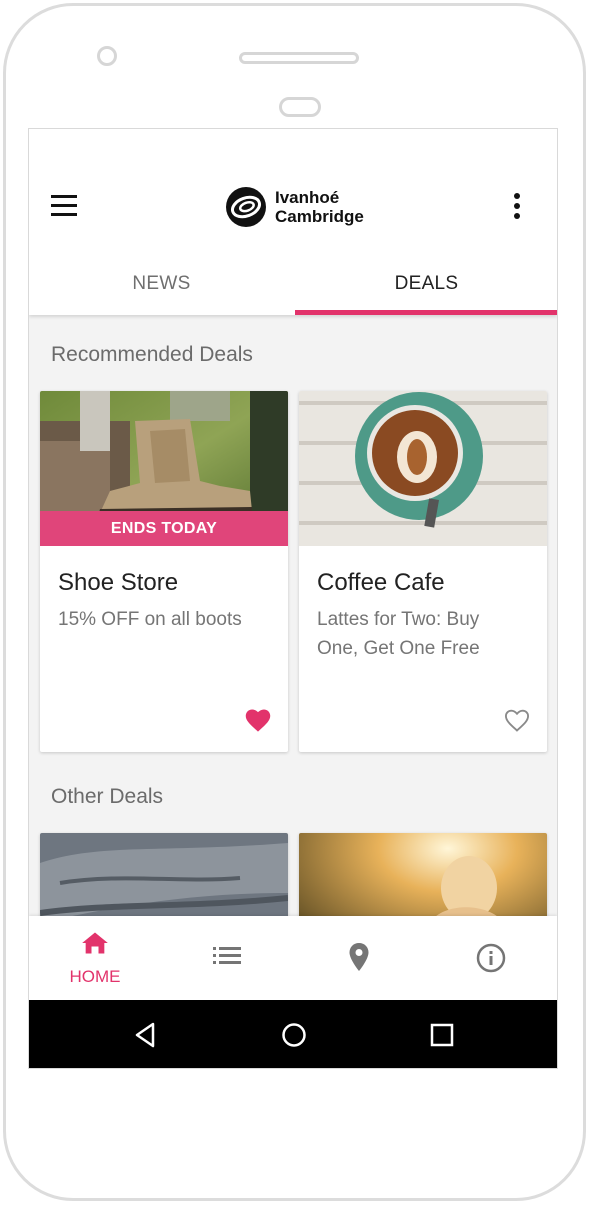  Describe the element at coordinates (164, 468) in the screenshot. I see `boots-photo: ENDS TODAY` at that location.